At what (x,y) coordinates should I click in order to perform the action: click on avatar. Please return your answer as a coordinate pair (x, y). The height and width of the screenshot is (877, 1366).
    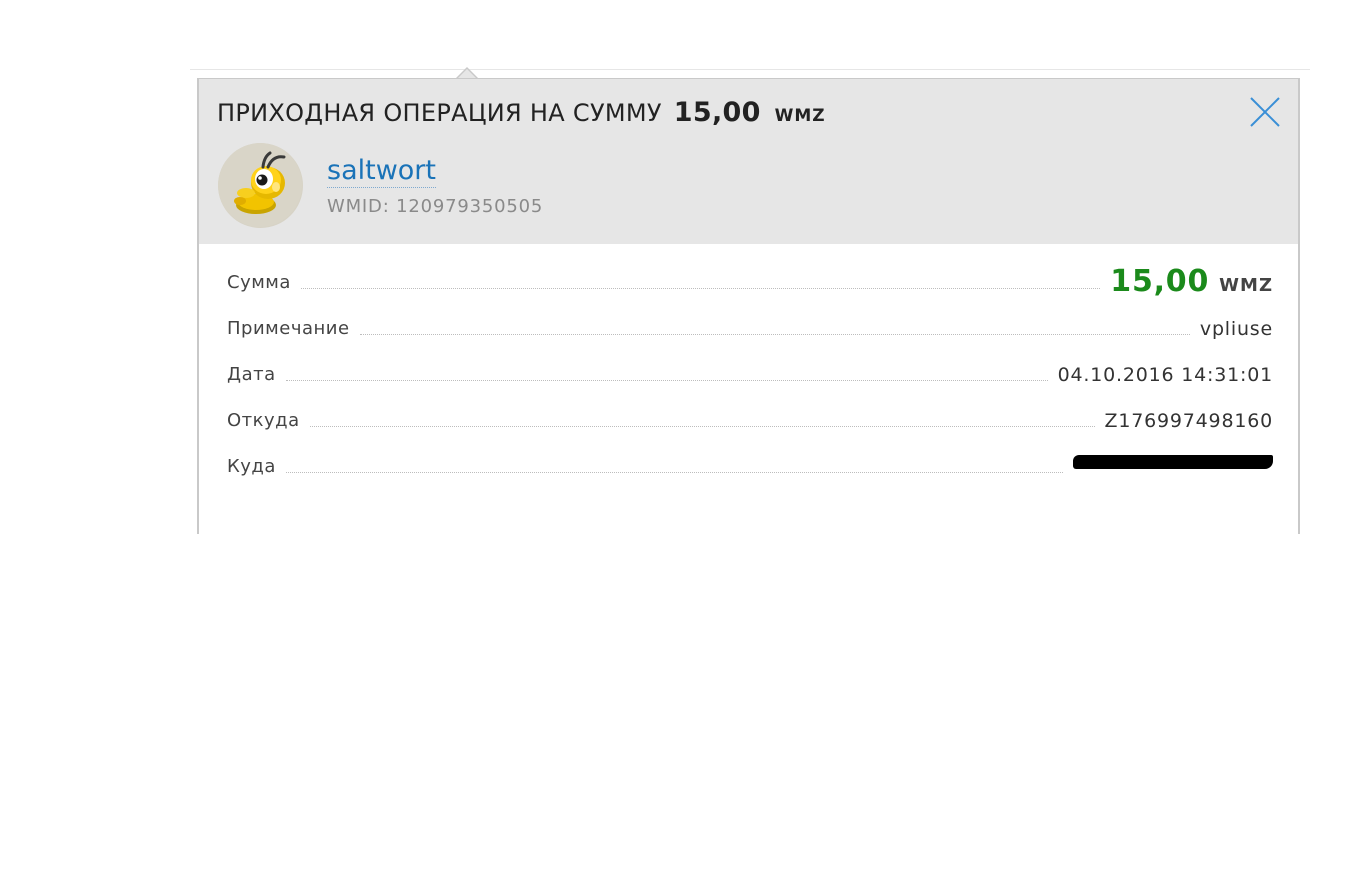
    Looking at the image, I should click on (260, 185).